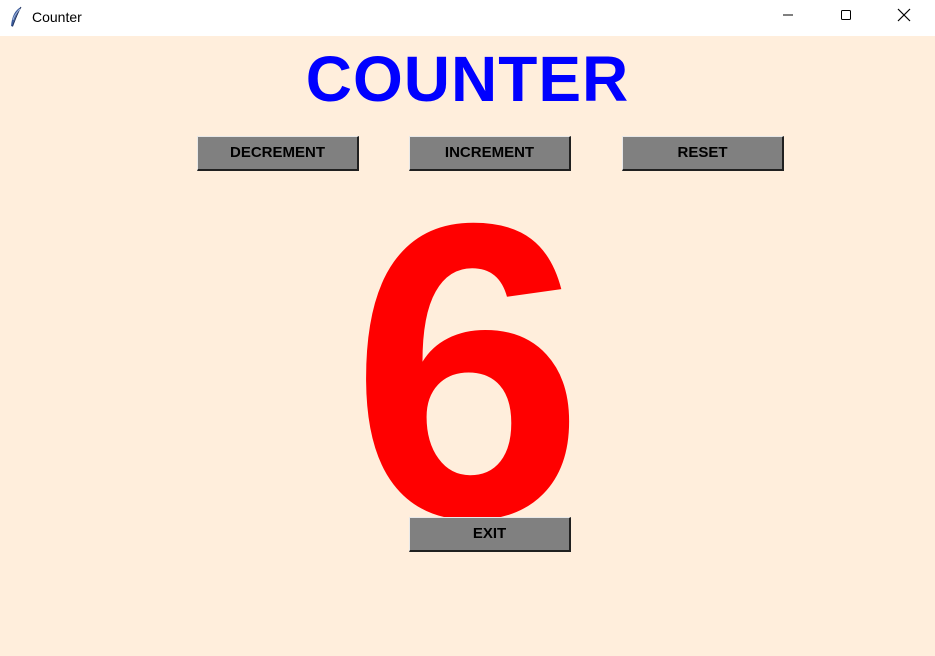 The width and height of the screenshot is (935, 656). Describe the element at coordinates (278, 153) in the screenshot. I see `decrement-button: DECREMENT` at that location.